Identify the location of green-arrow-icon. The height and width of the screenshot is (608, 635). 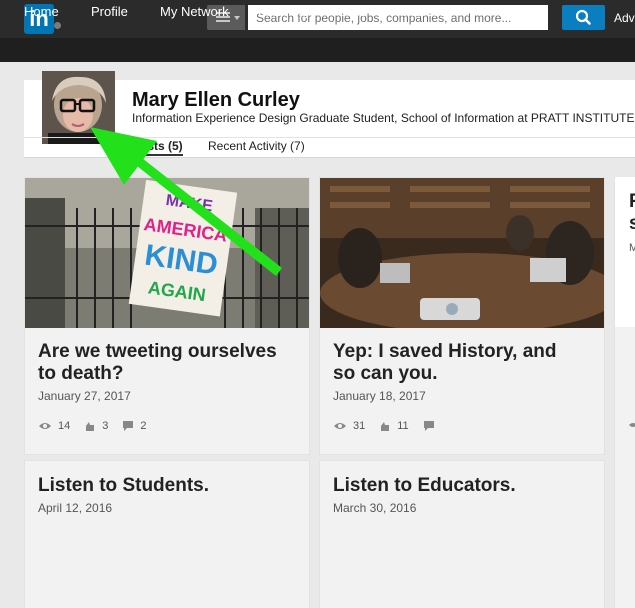
(186, 201).